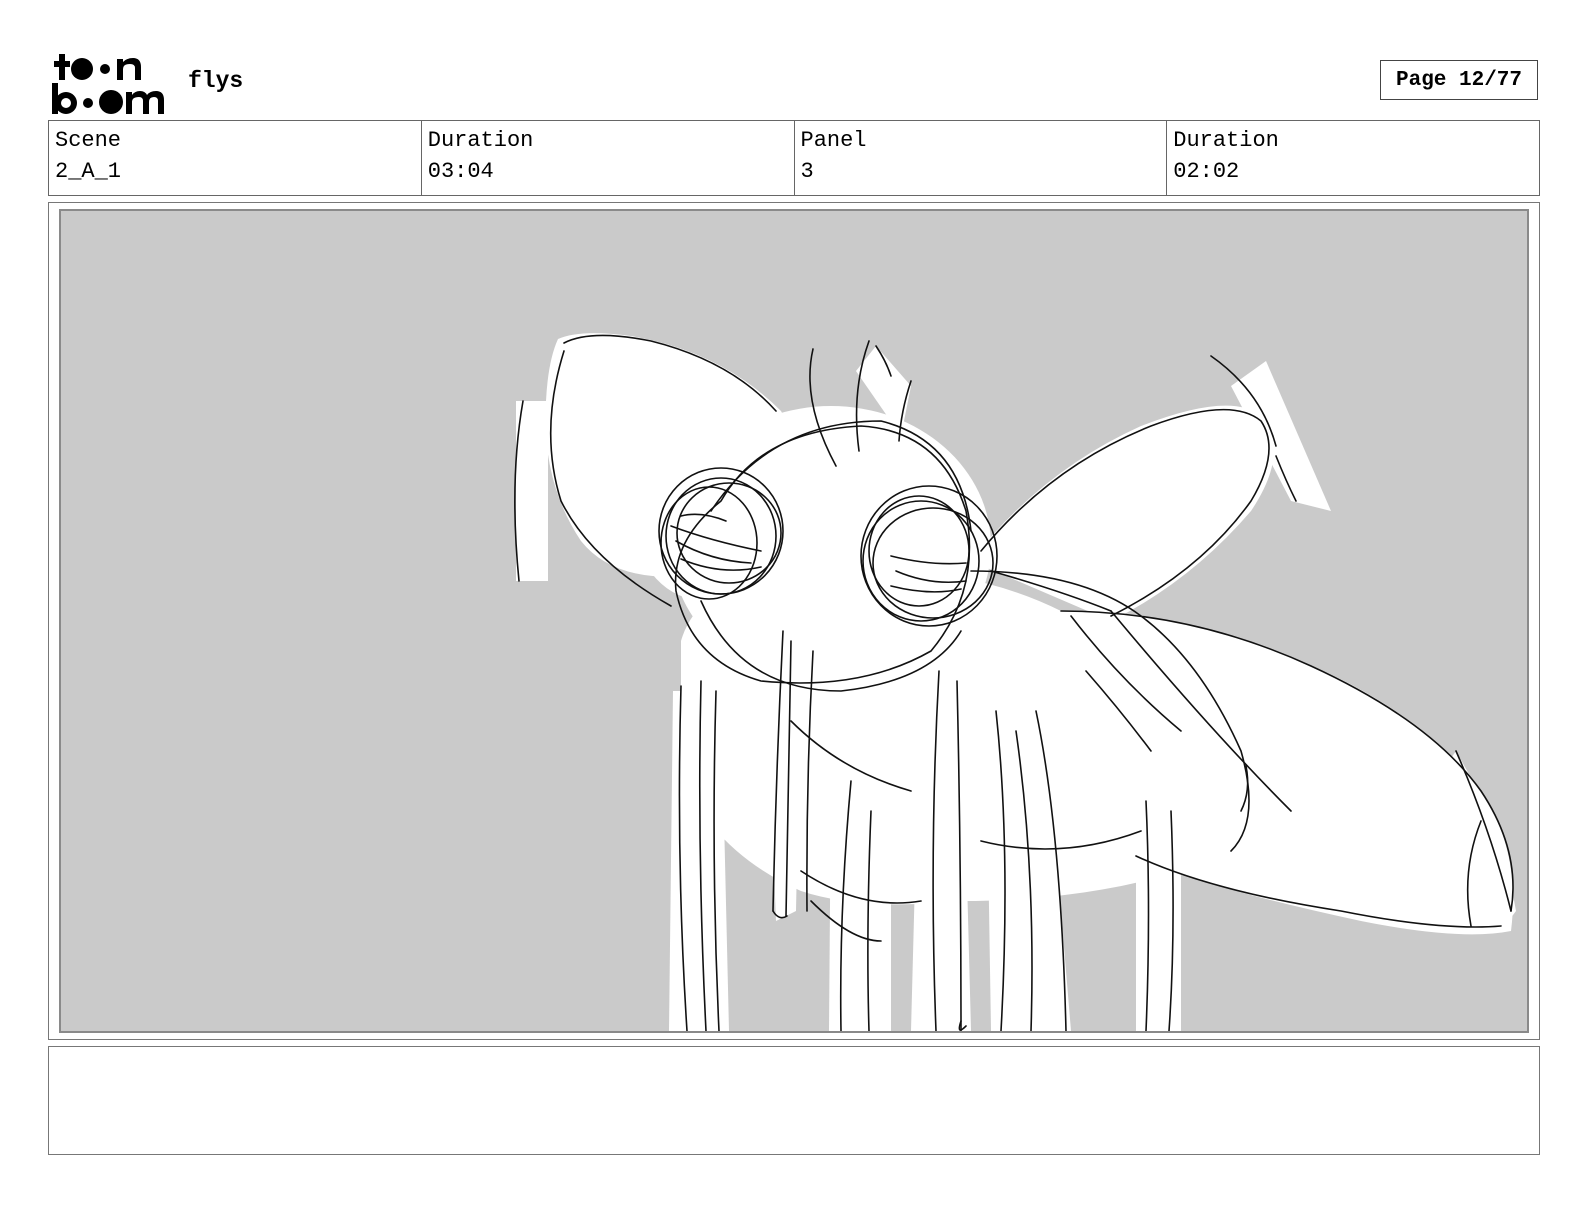 The width and height of the screenshot is (1584, 1224). I want to click on scene-cell: Scene 2_A_1, so click(235, 158).